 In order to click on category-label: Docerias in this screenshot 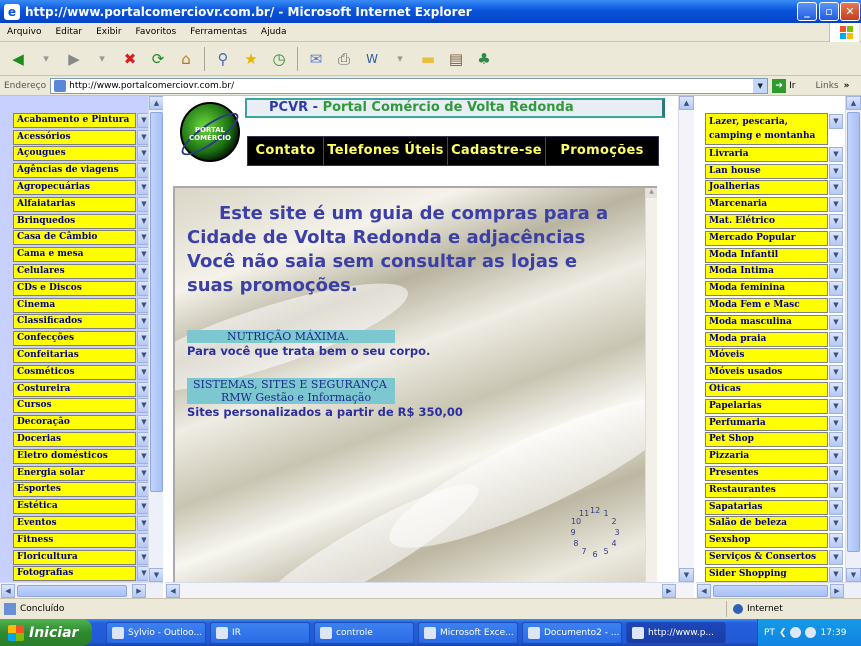, I will do `click(74, 440)`.